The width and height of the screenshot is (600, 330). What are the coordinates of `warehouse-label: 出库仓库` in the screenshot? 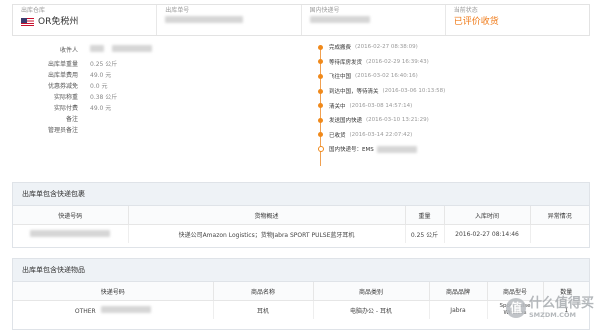 It's located at (33, 10).